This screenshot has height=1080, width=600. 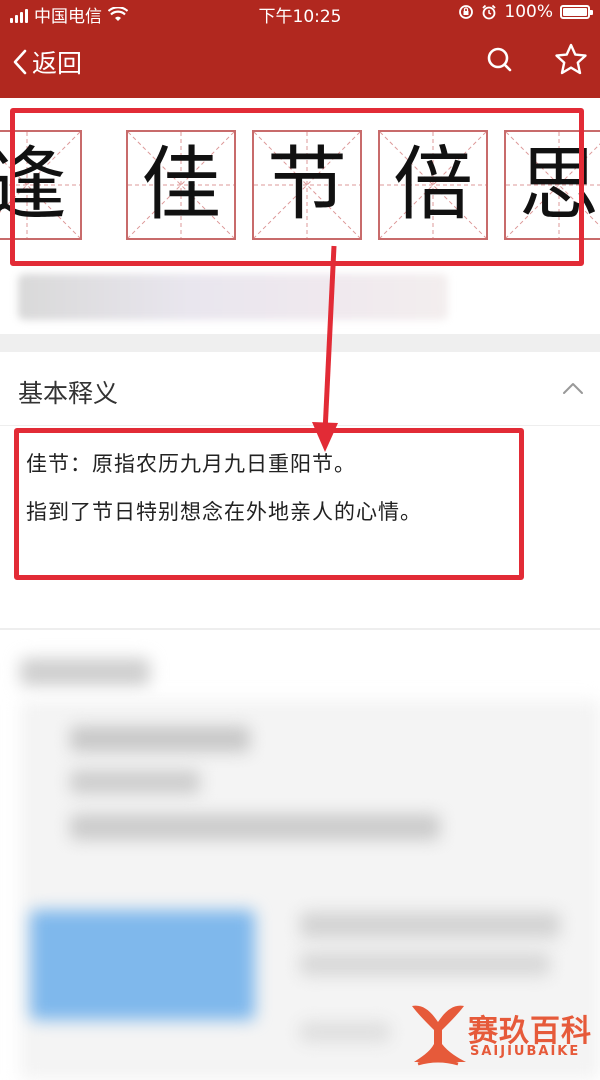 I want to click on section-divider, so click(x=300, y=343).